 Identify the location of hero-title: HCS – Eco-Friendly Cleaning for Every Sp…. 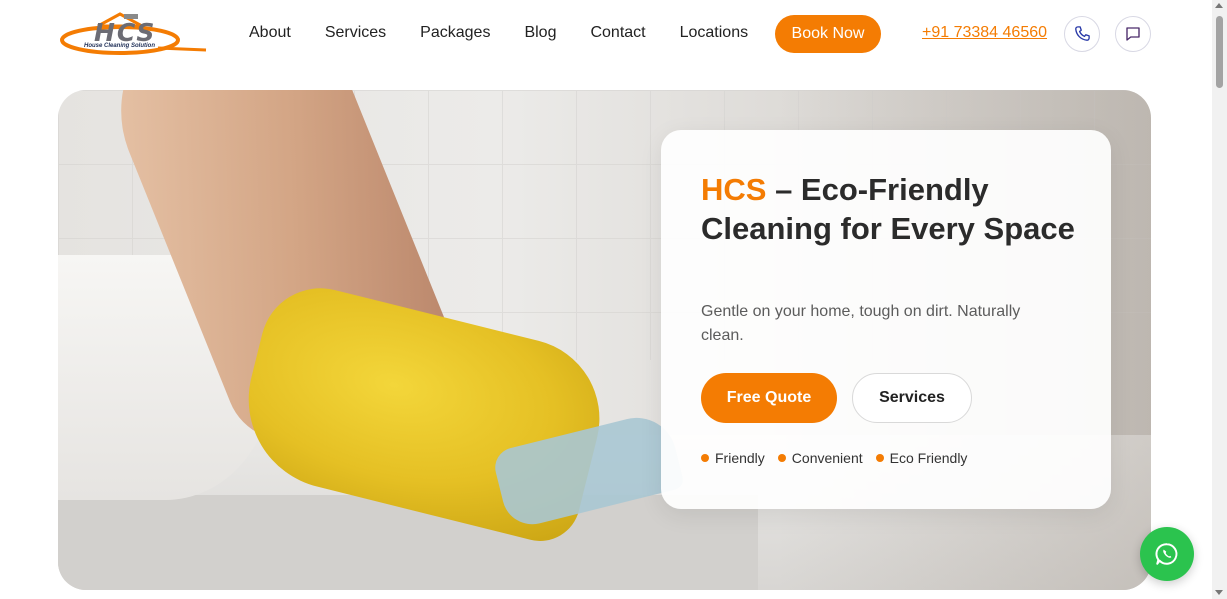
(891, 209).